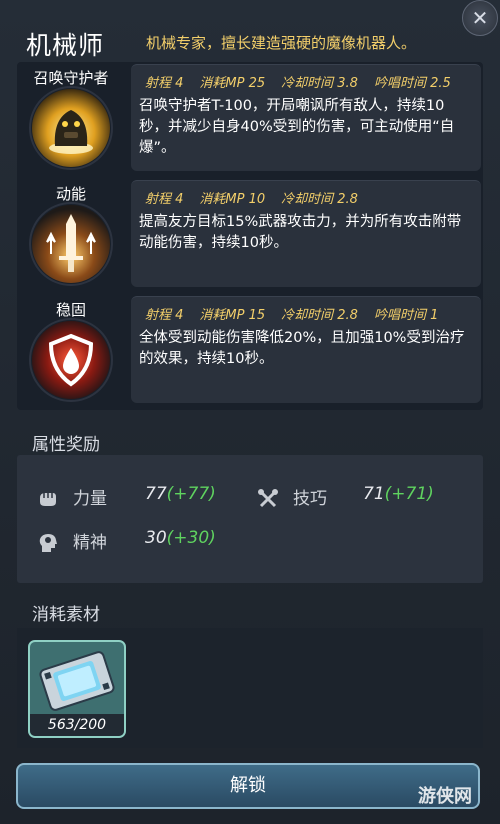 This screenshot has height=824, width=500. I want to click on skill-stats: 射程 4 消耗MP 25 冷却时间 3.8 吟唱时间 2.5, so click(306, 81).